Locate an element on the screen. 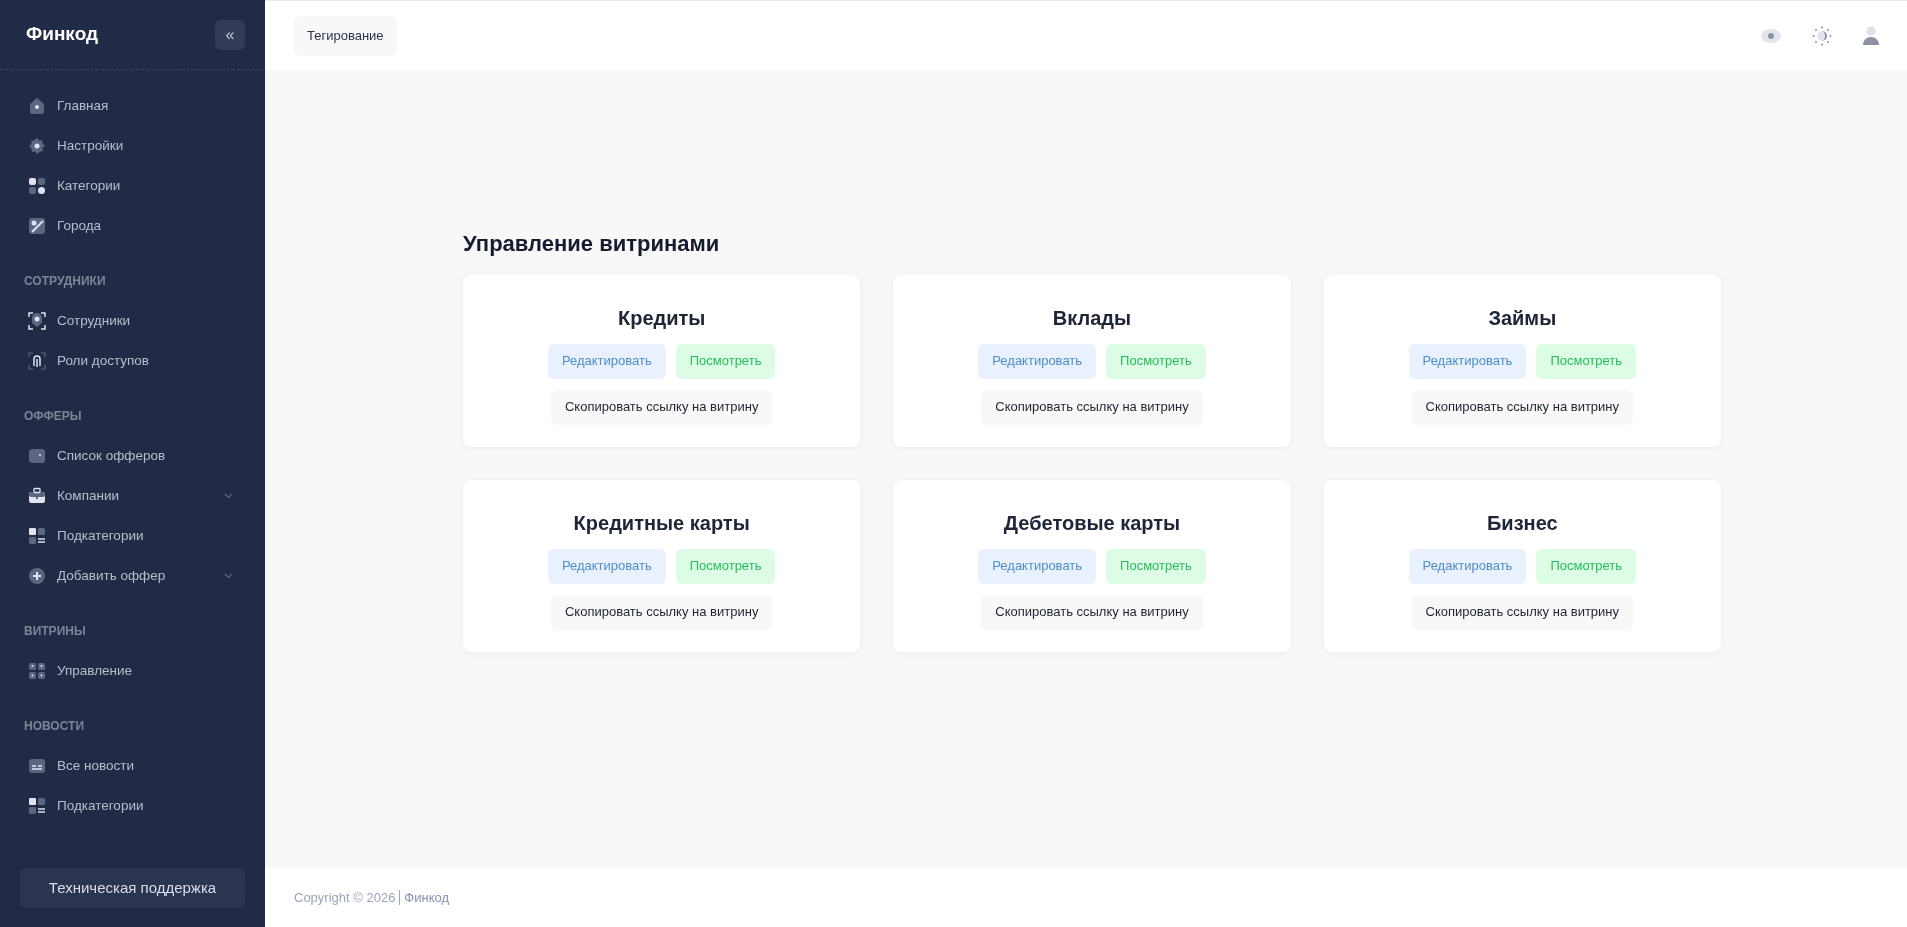  plus-circle-icon is located at coordinates (37, 576).